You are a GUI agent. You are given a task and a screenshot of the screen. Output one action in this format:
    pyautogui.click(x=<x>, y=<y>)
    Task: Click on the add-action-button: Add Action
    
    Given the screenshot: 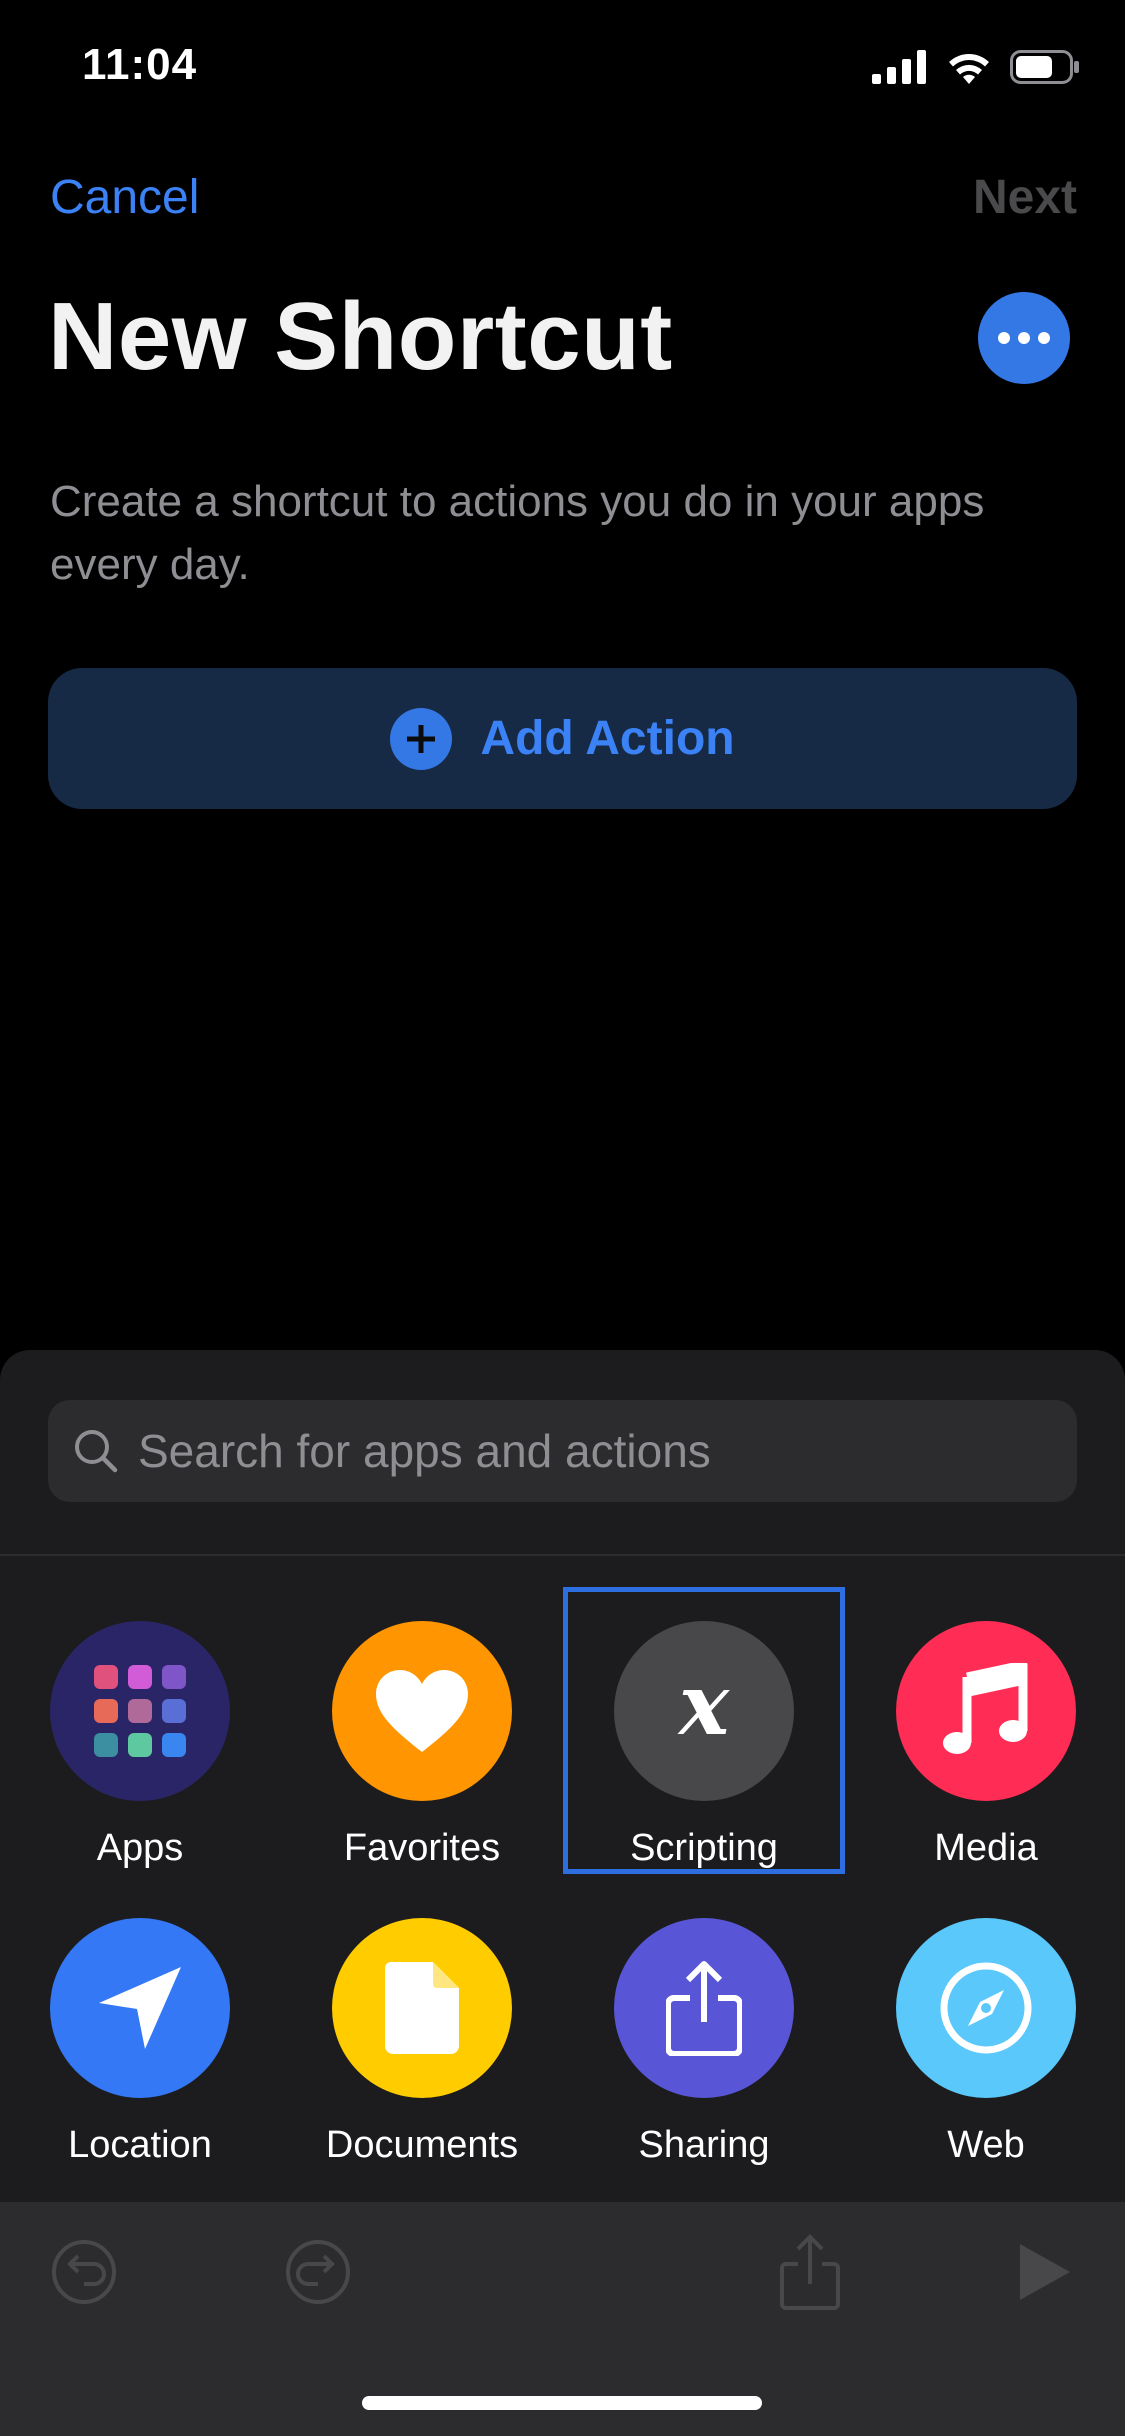 What is the action you would take?
    pyautogui.click(x=562, y=738)
    